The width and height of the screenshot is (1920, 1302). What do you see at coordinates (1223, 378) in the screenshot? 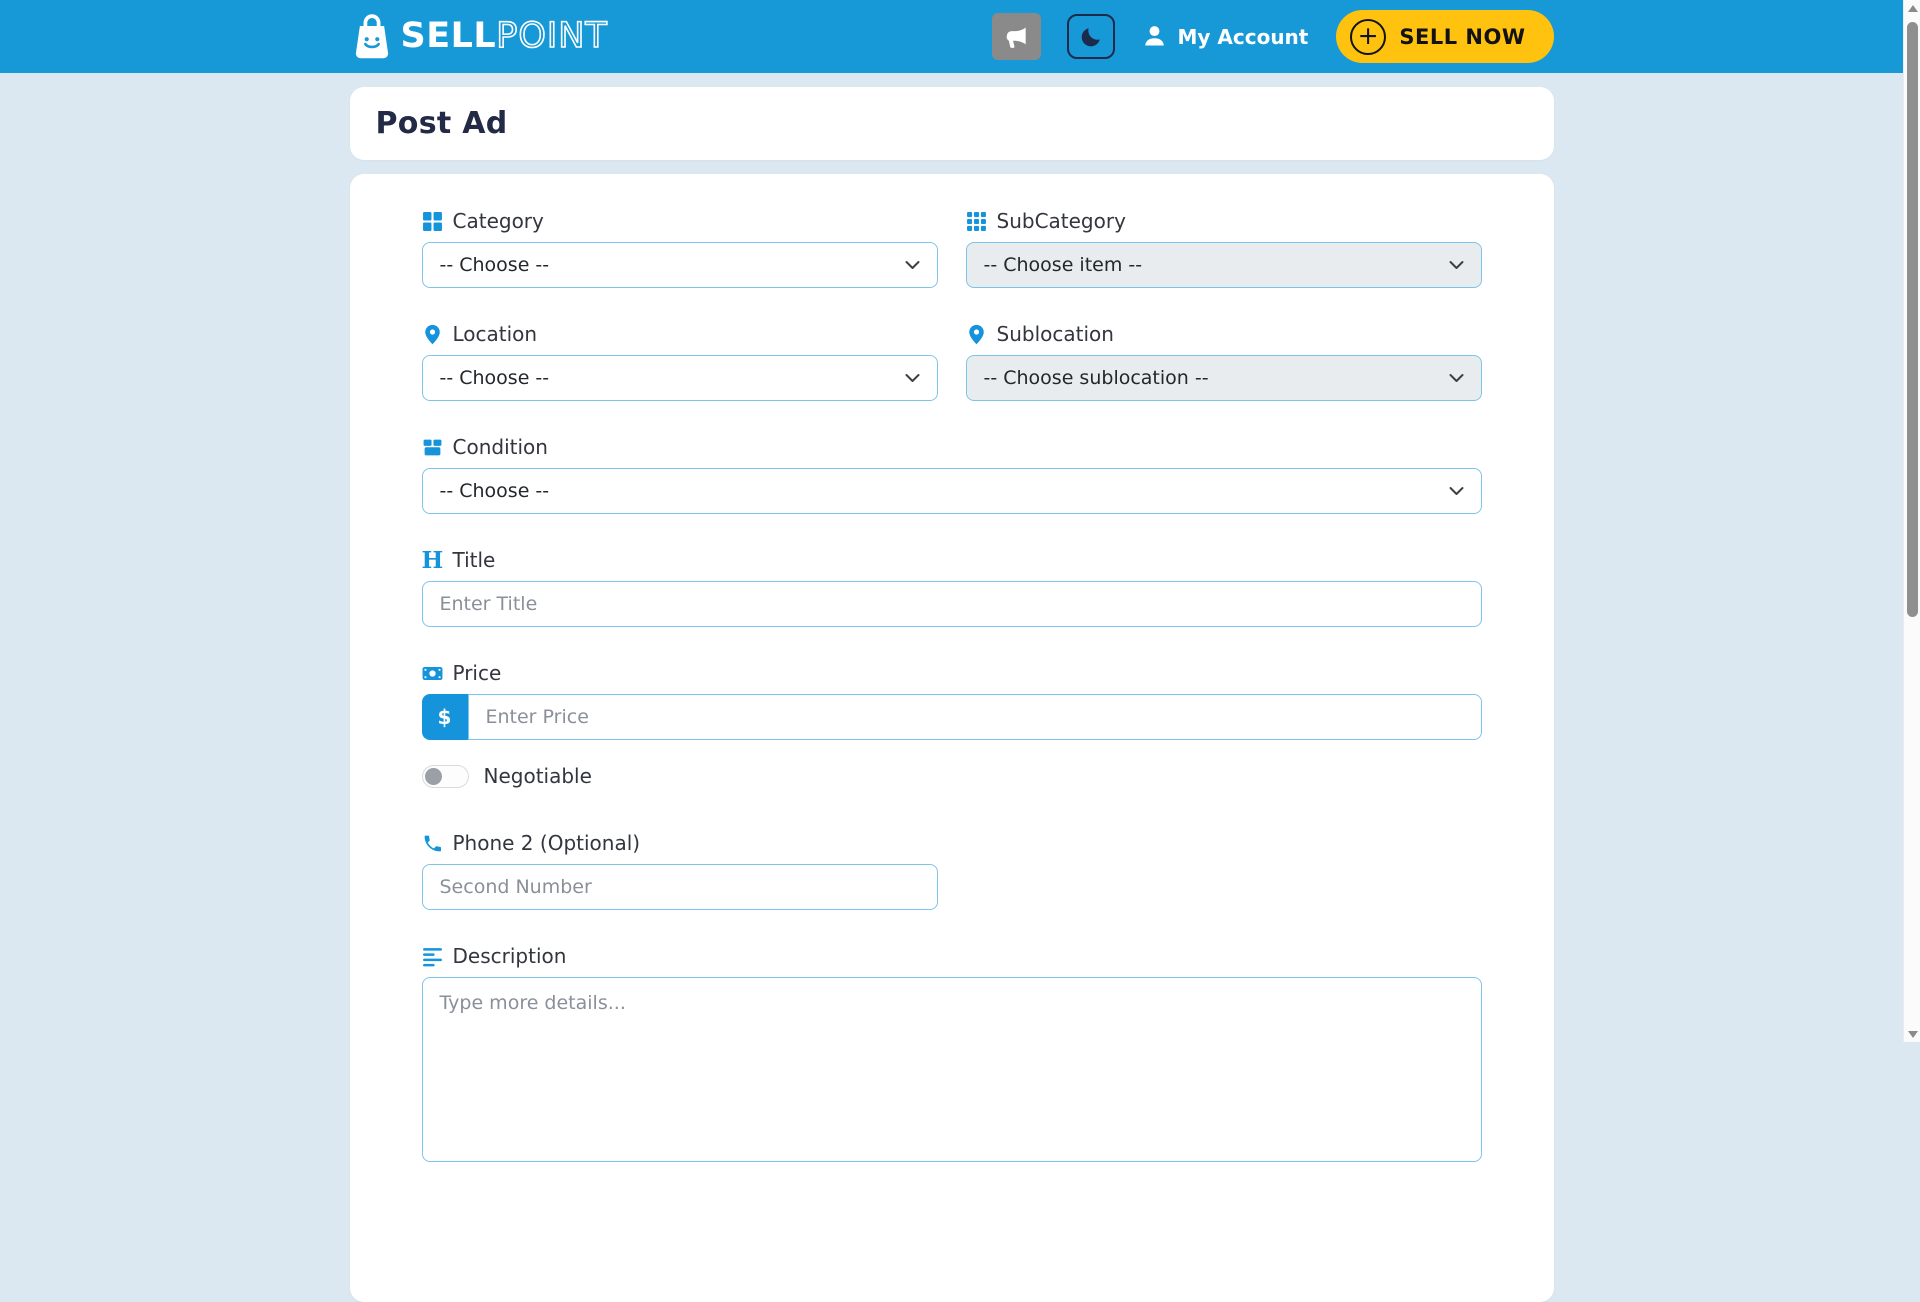
I see `sublocation-select: -- Choose sublocation --` at bounding box center [1223, 378].